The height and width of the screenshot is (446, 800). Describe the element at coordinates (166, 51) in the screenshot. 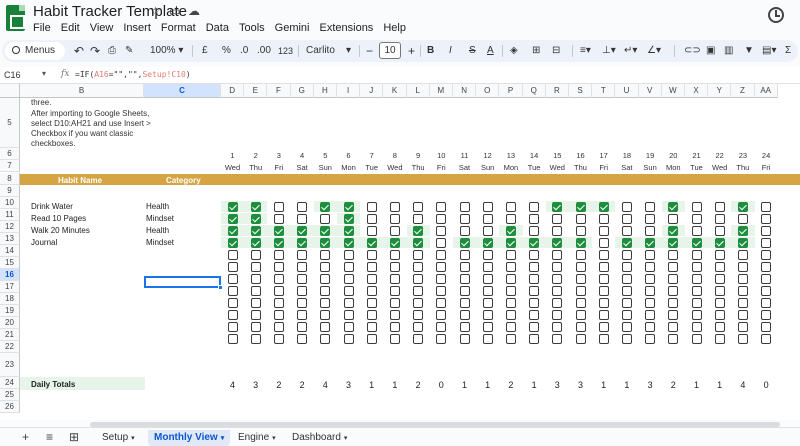

I see `zoom-select: 100% ▾` at that location.